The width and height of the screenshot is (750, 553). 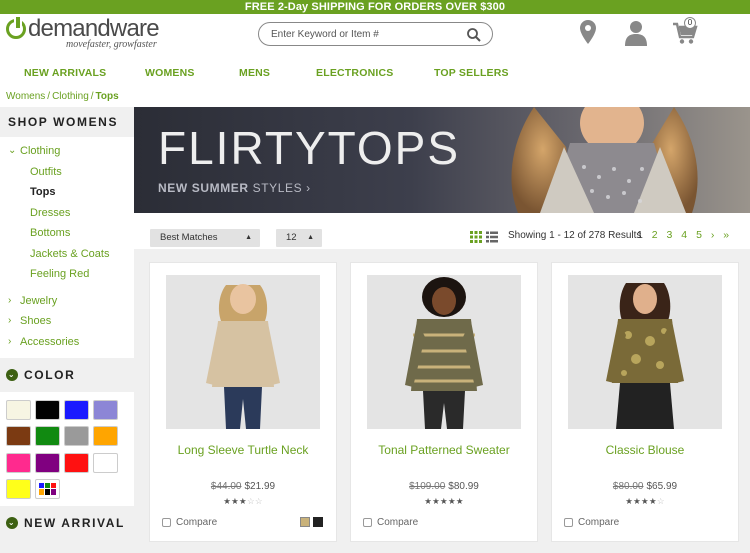 I want to click on grid-view-icon, so click(x=476, y=237).